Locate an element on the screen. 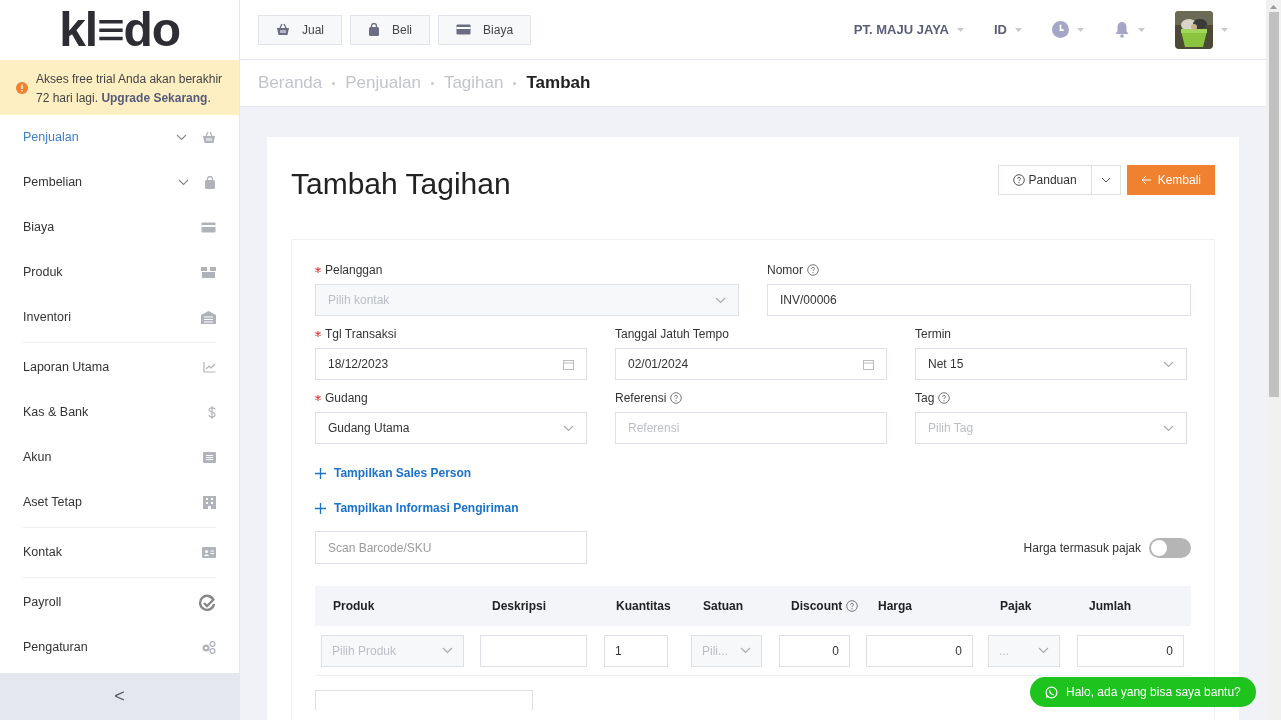 The image size is (1281, 720). sidebar-item: Kontak is located at coordinates (119, 552).